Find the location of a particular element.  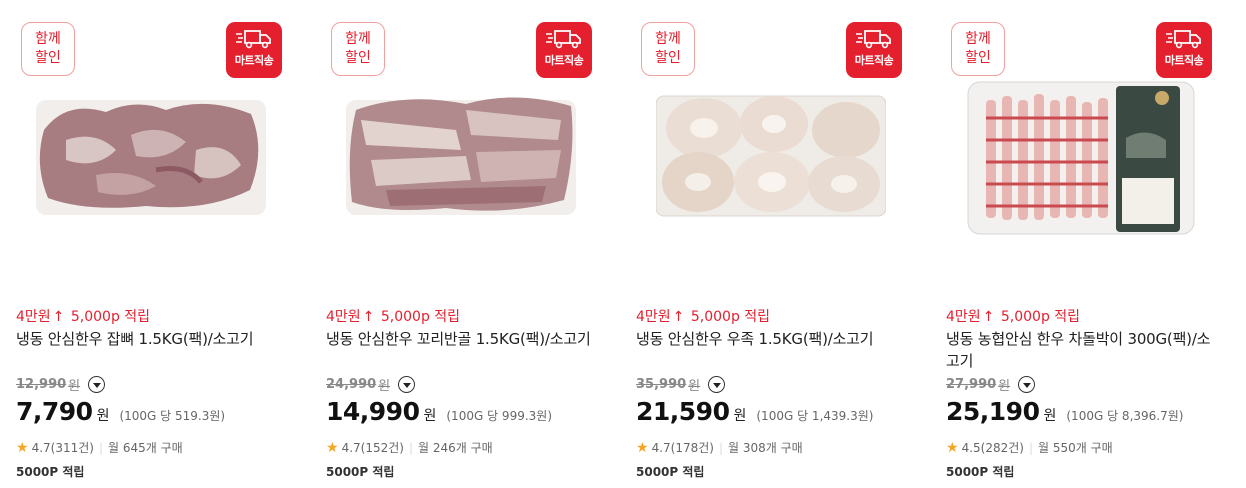

rating-row: ★ 4.7 (178건) | 월 308개 구매 is located at coordinates (719, 447).